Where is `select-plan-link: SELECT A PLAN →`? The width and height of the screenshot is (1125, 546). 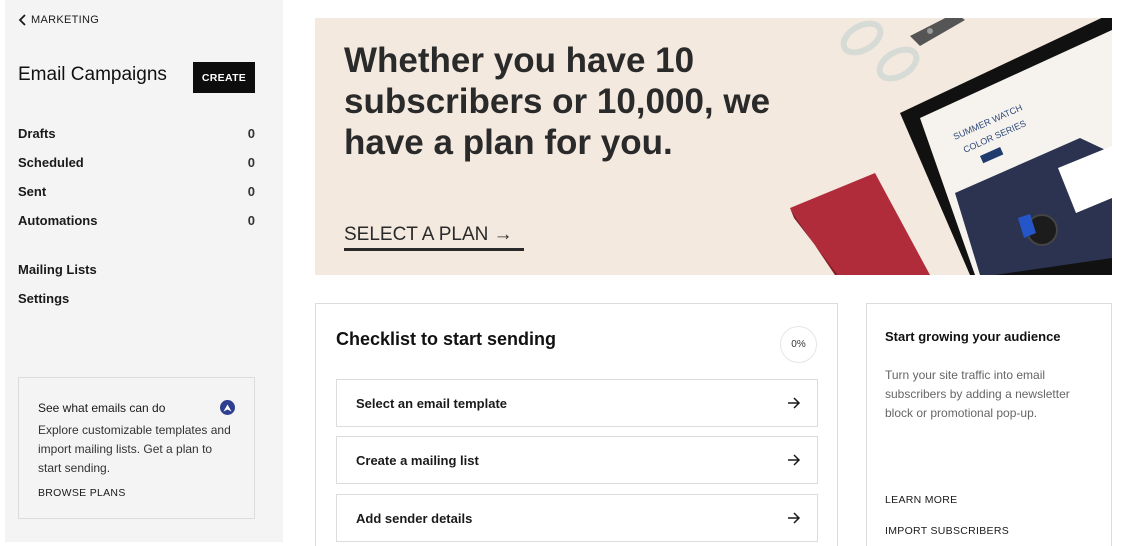 select-plan-link: SELECT A PLAN → is located at coordinates (434, 237).